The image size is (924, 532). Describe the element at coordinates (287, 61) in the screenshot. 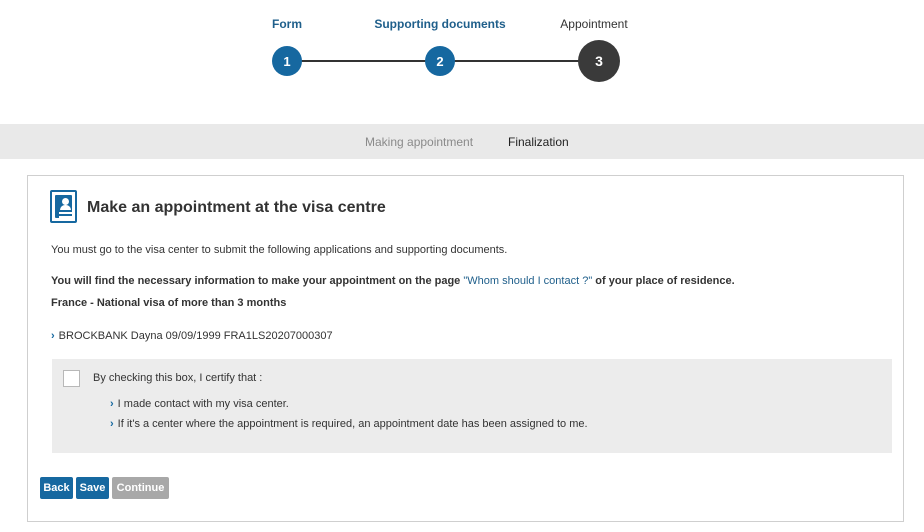

I see `step-1-circle: 1` at that location.